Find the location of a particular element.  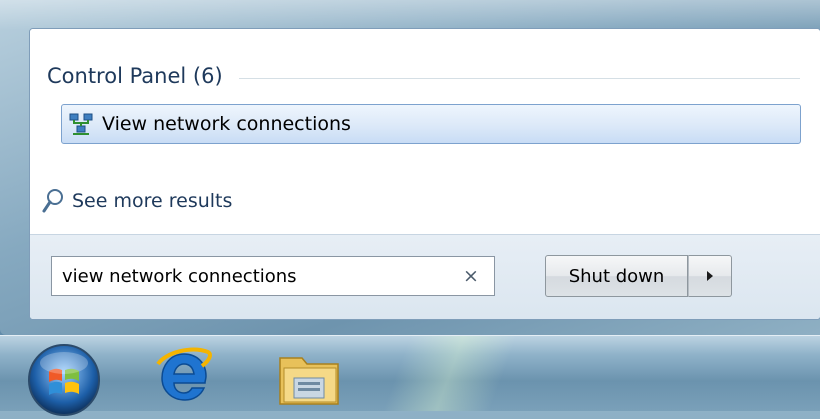

search-box: × is located at coordinates (273, 276).